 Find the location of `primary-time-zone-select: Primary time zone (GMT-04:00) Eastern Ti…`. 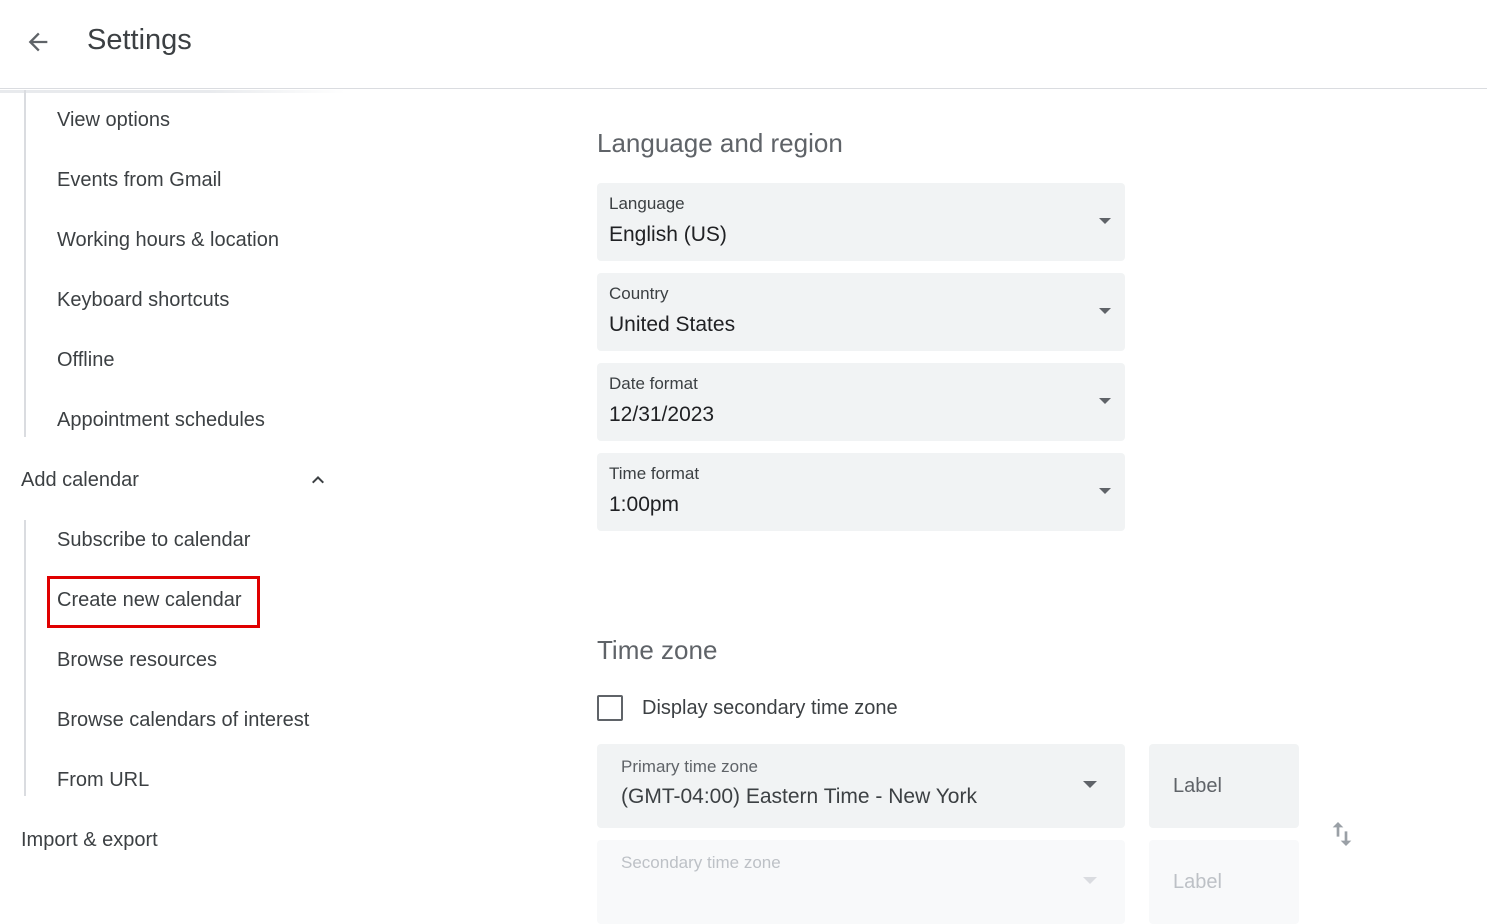

primary-time-zone-select: Primary time zone (GMT-04:00) Eastern Ti… is located at coordinates (861, 786).